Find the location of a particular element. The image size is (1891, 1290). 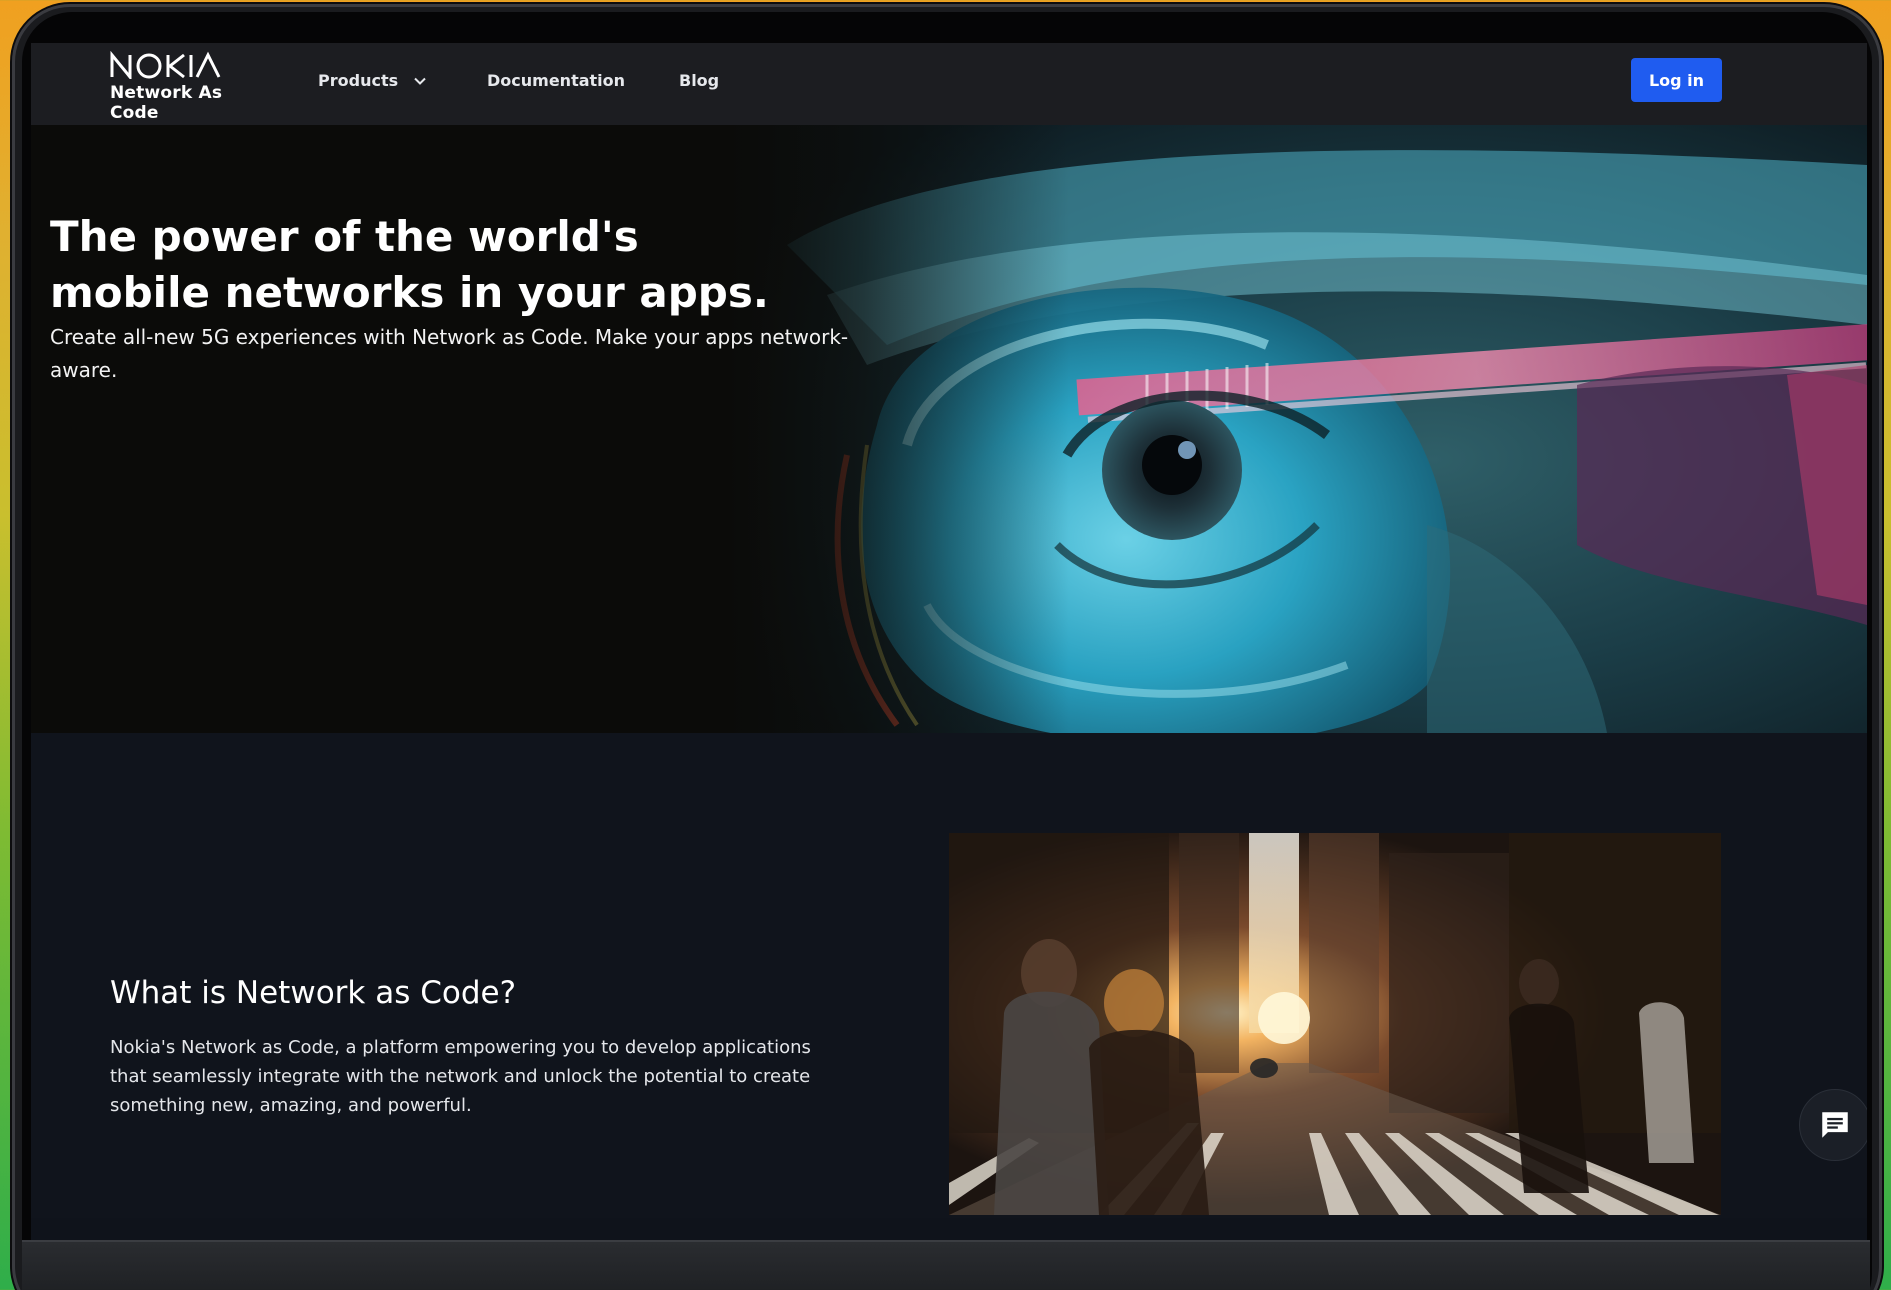

brand-subtitle: Network As Code is located at coordinates (166, 103).